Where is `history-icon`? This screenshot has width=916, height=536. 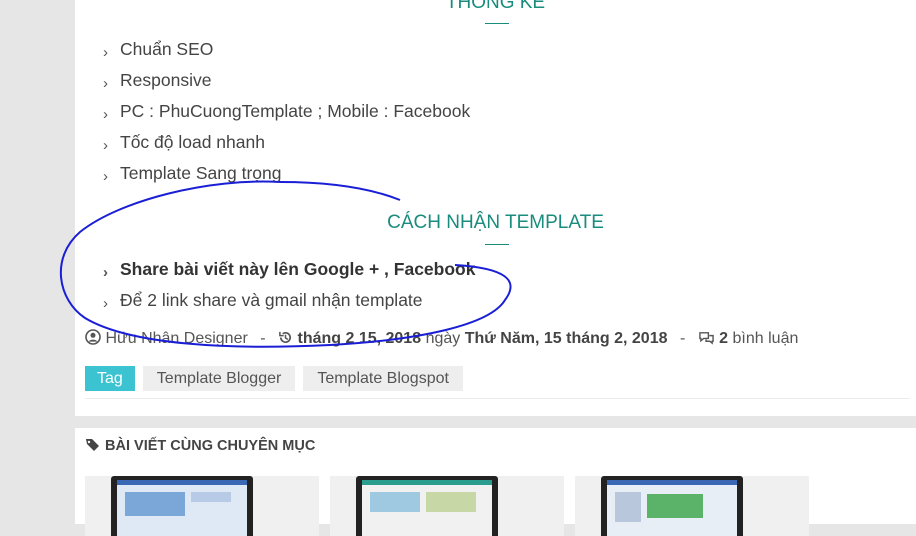
history-icon is located at coordinates (285, 337).